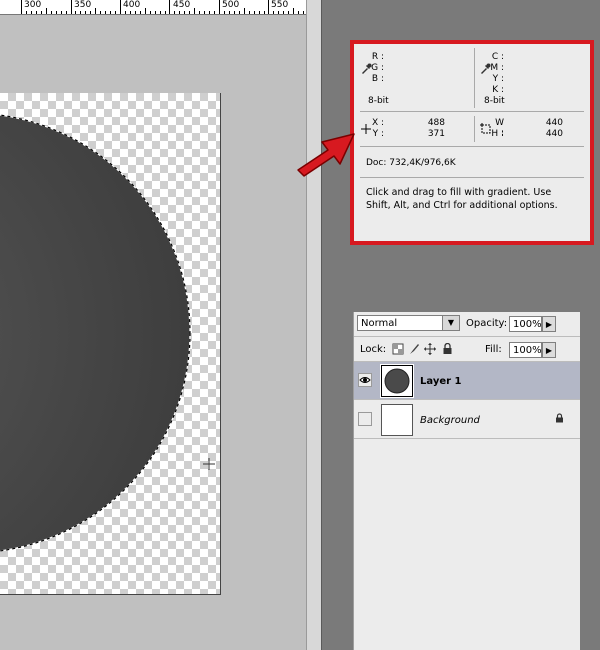 The image size is (600, 650). What do you see at coordinates (447, 349) in the screenshot?
I see `lock-all-icon` at bounding box center [447, 349].